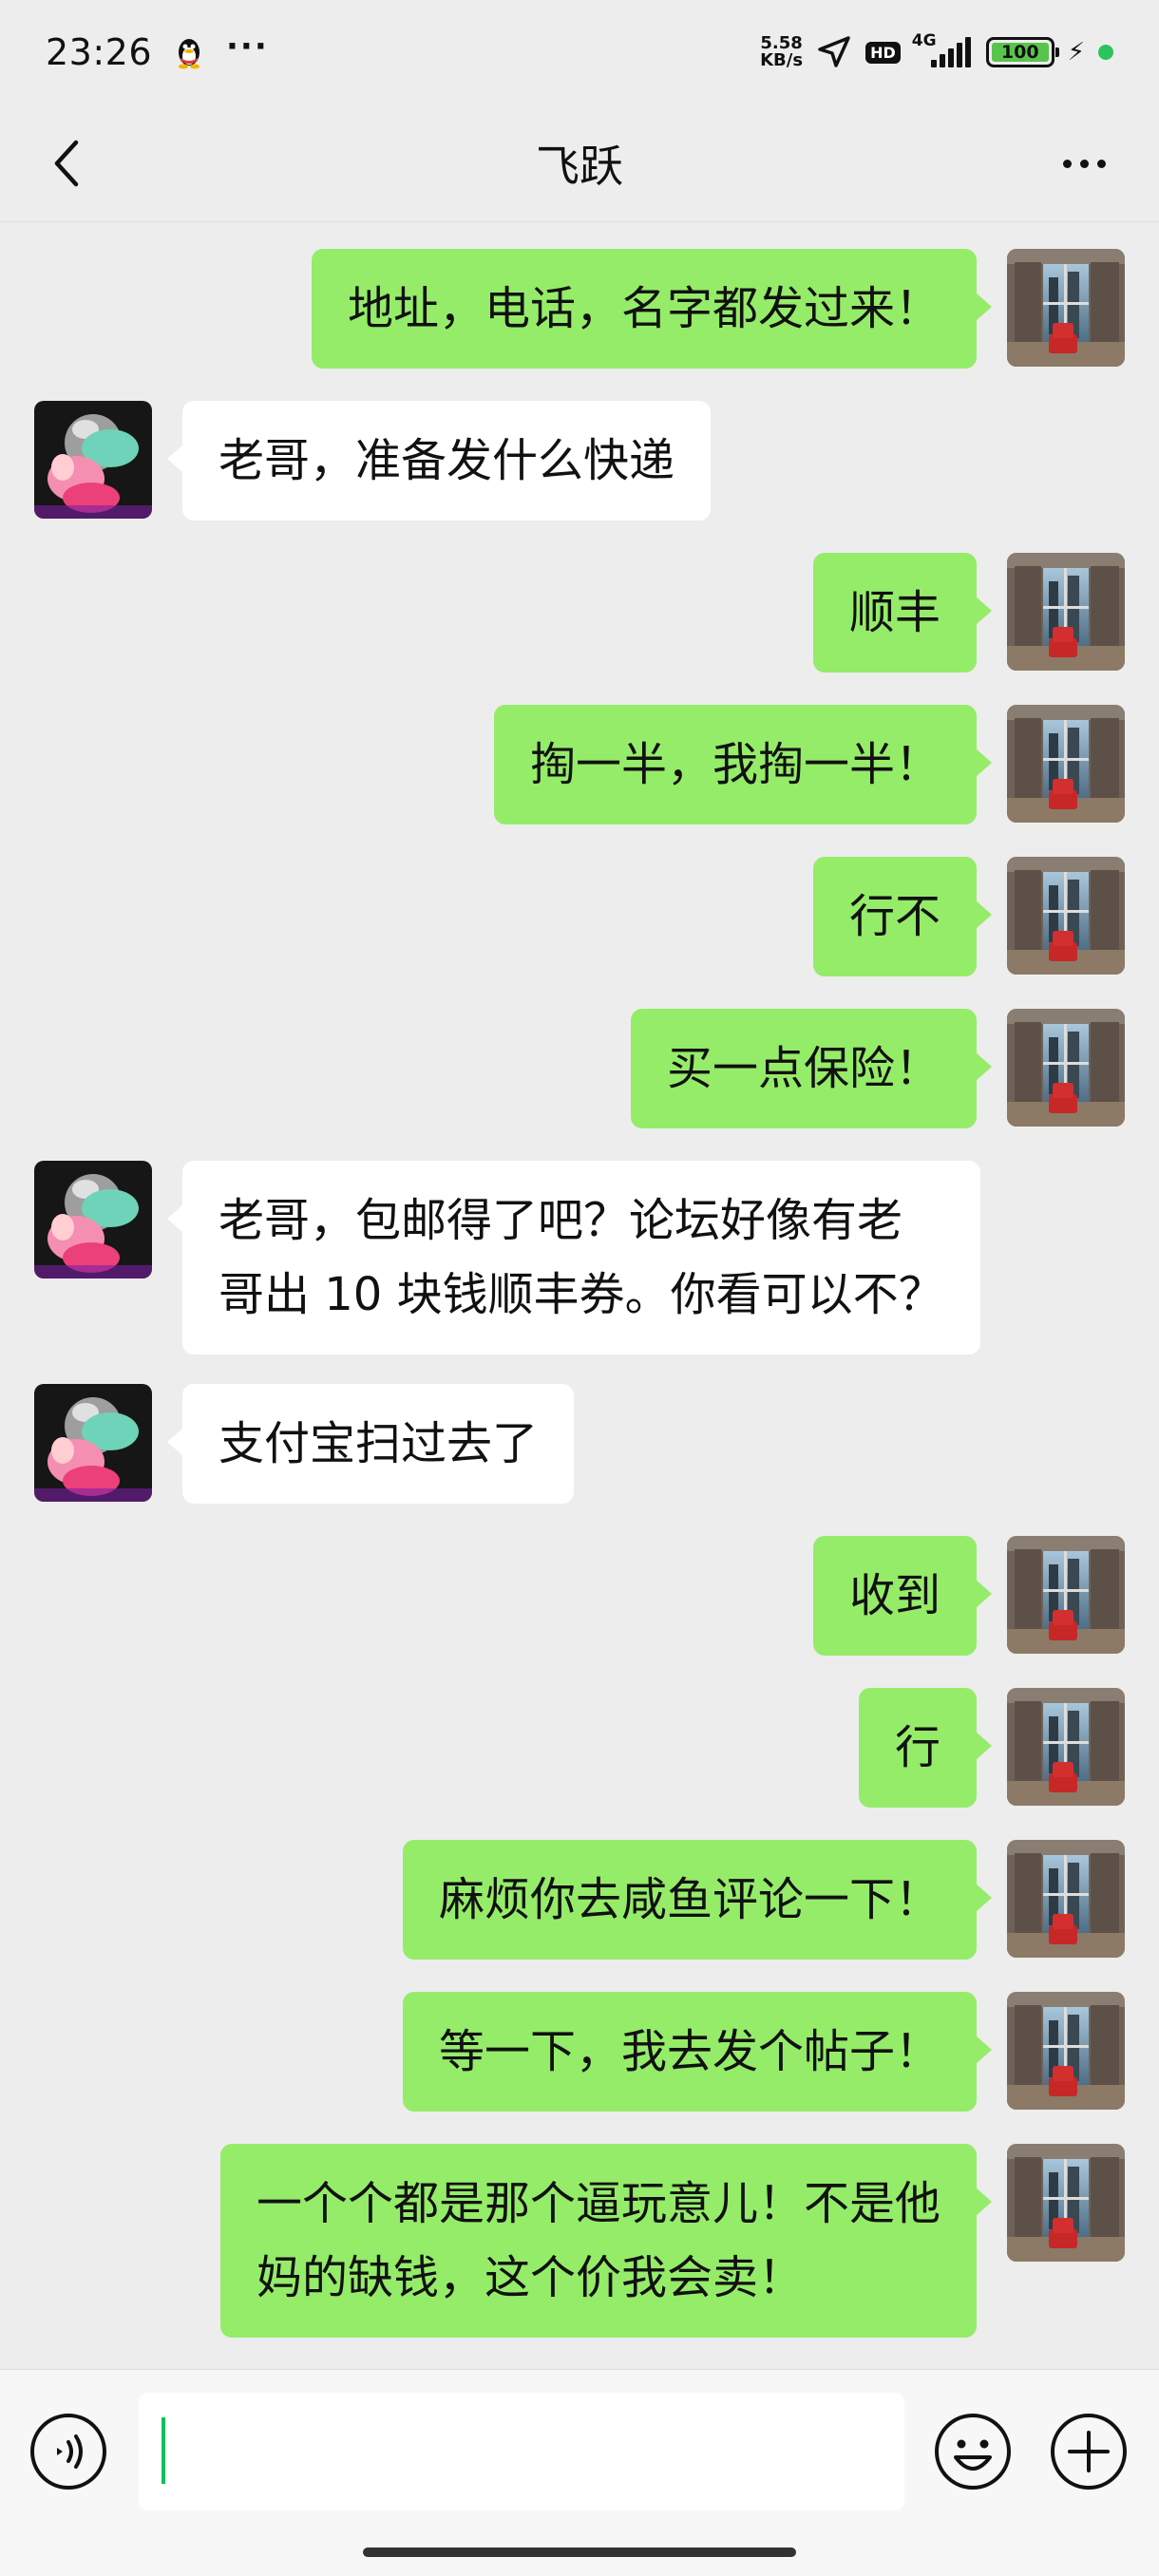  I want to click on chevron-left-icon, so click(66, 163).